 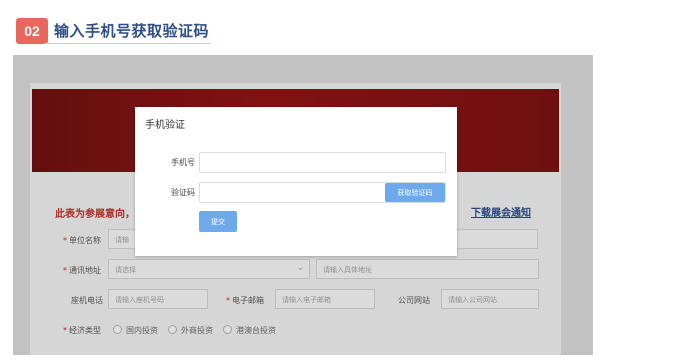 I want to click on phone-label: 手机号, so click(x=183, y=162).